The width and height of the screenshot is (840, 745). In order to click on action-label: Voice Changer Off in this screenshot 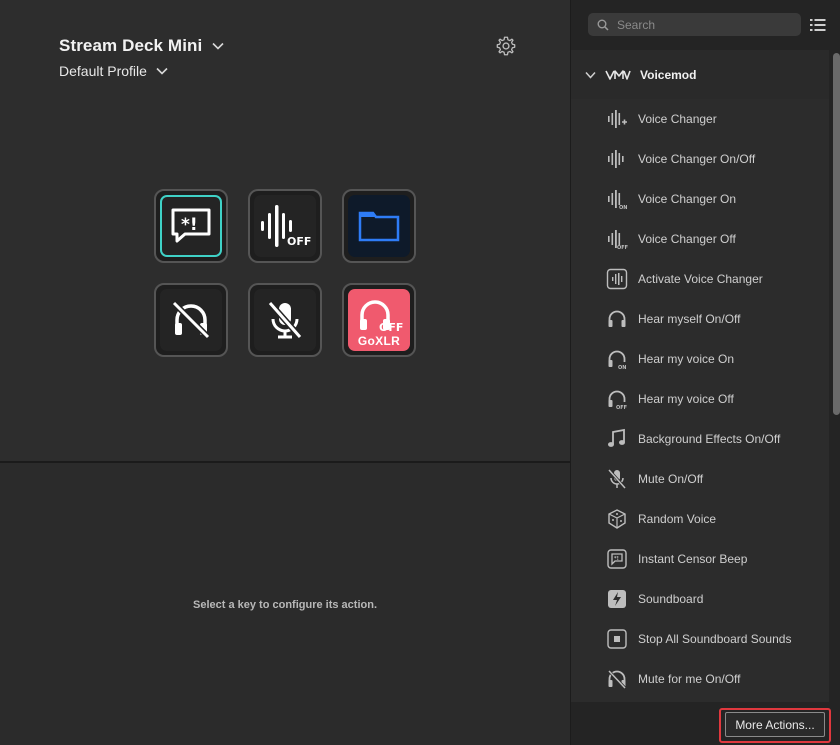, I will do `click(687, 239)`.